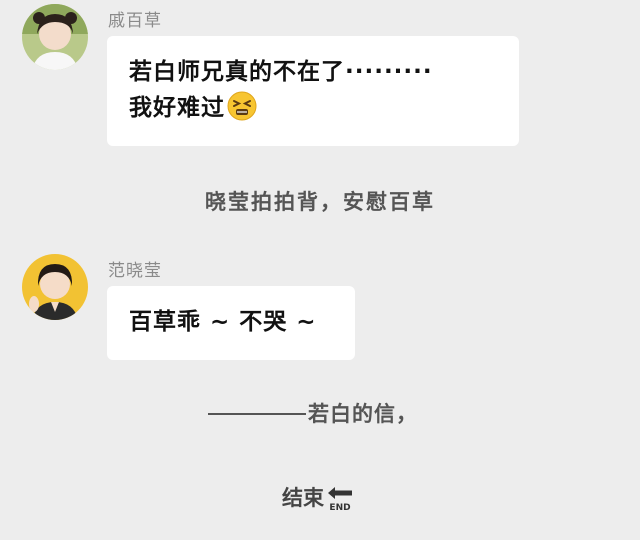  What do you see at coordinates (257, 414) in the screenshot?
I see `em-dash-line` at bounding box center [257, 414].